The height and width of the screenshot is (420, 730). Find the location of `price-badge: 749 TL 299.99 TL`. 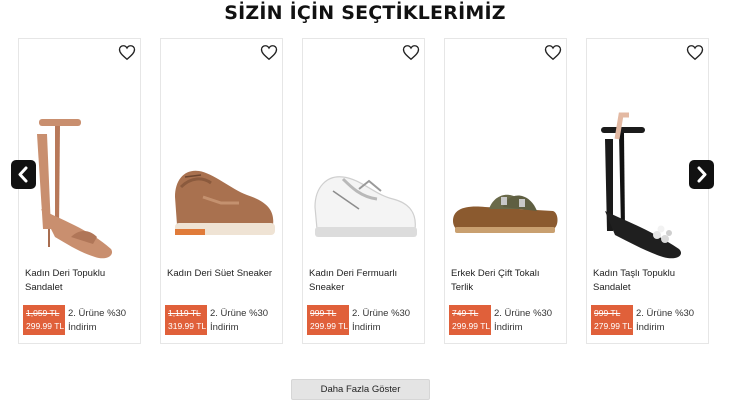

price-badge: 749 TL 299.99 TL is located at coordinates (470, 320).